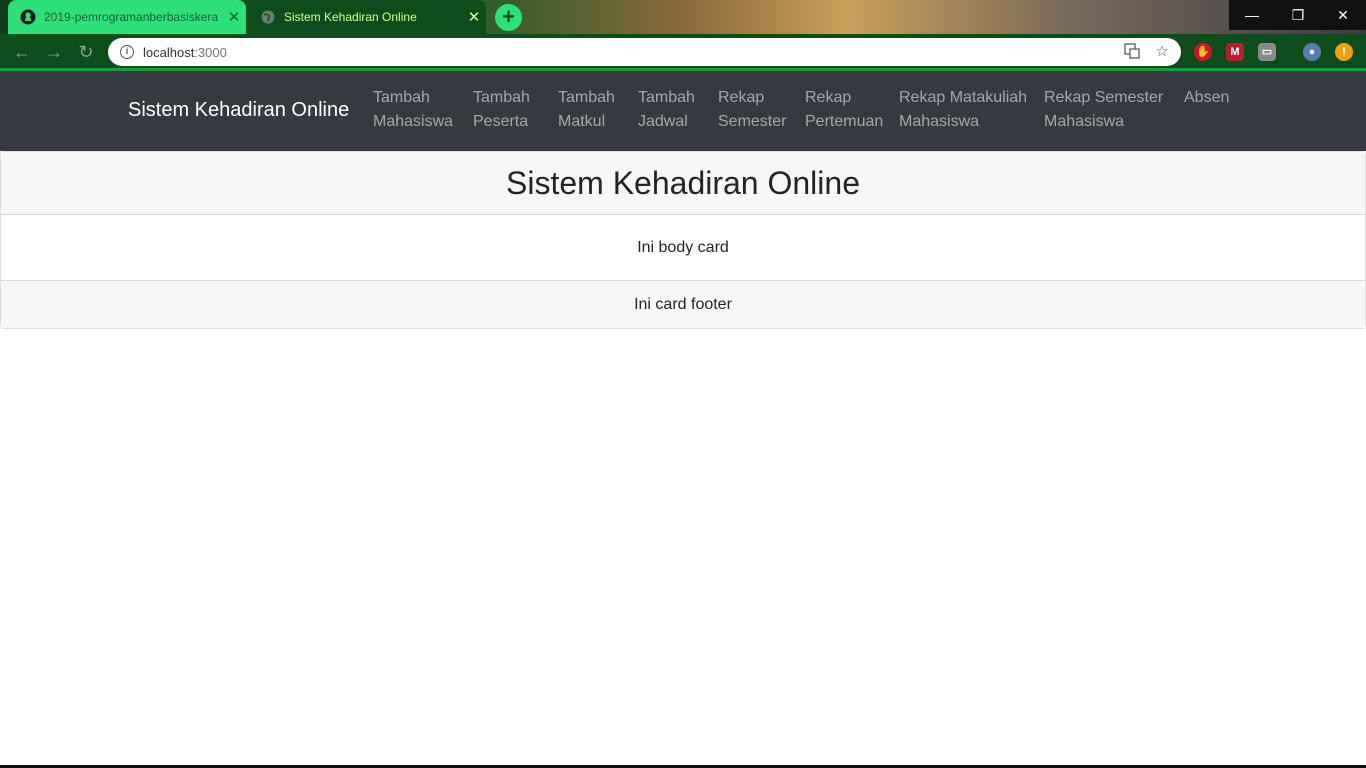 This screenshot has height=768, width=1366. What do you see at coordinates (86, 52) in the screenshot?
I see `reload-icon: ↻` at bounding box center [86, 52].